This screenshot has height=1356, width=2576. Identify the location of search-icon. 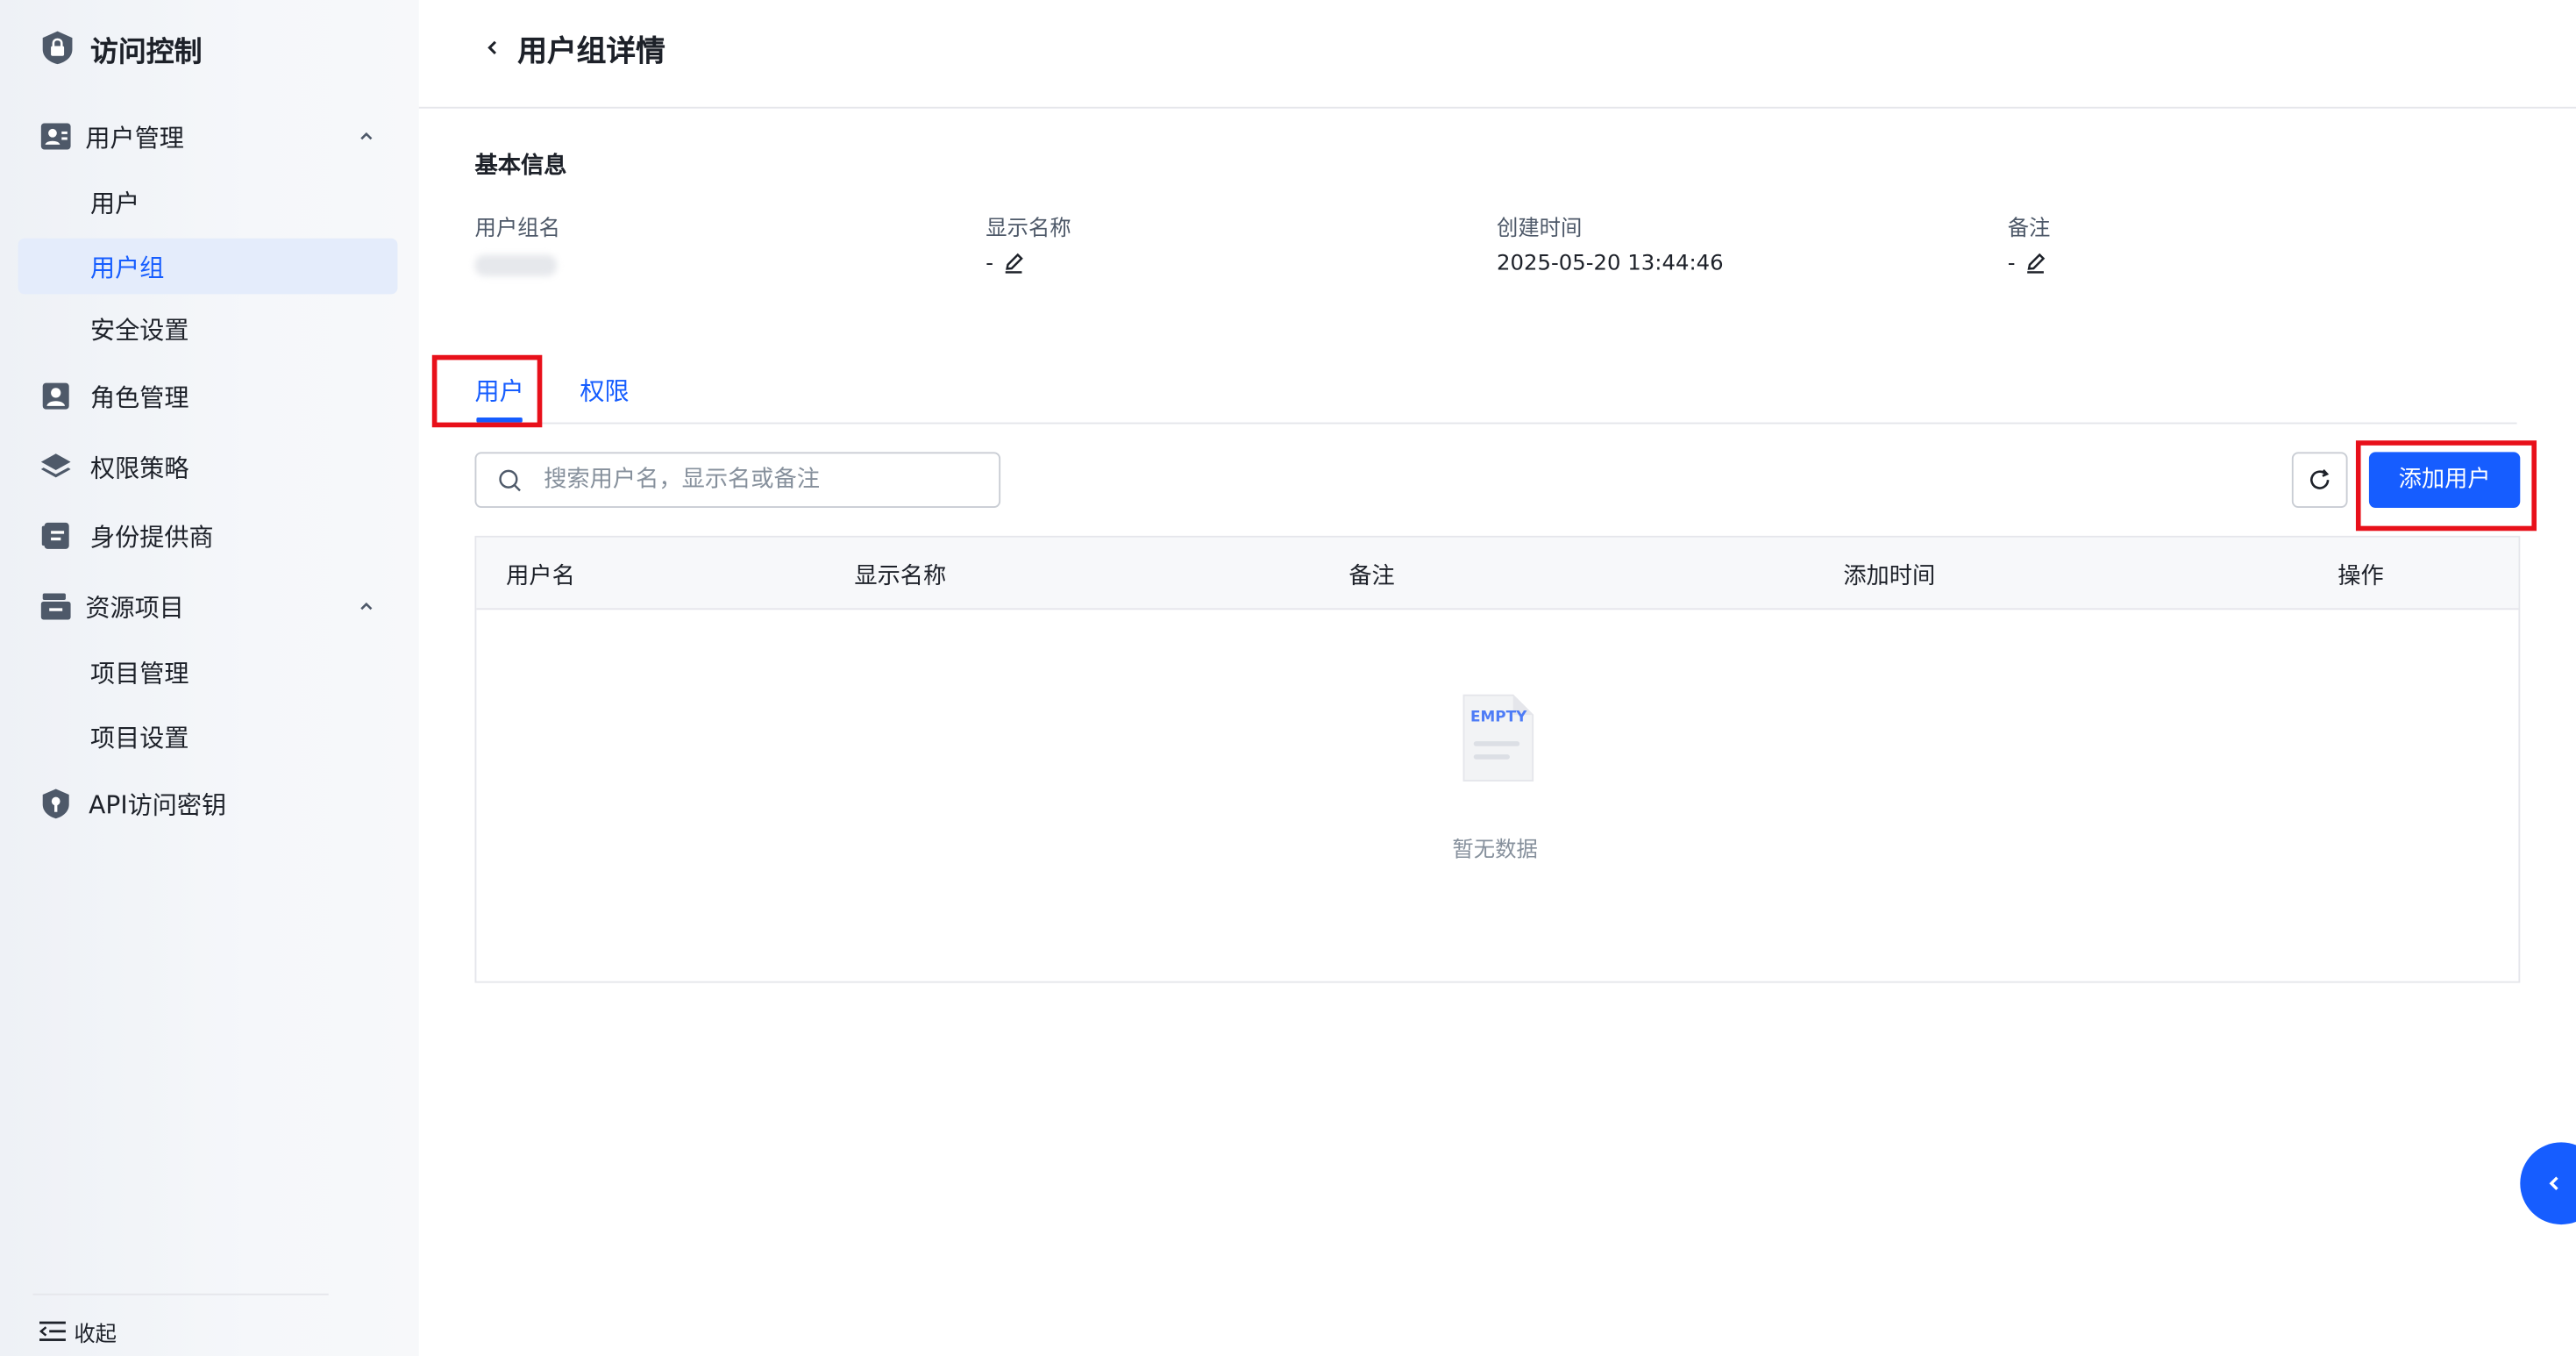
(510, 480).